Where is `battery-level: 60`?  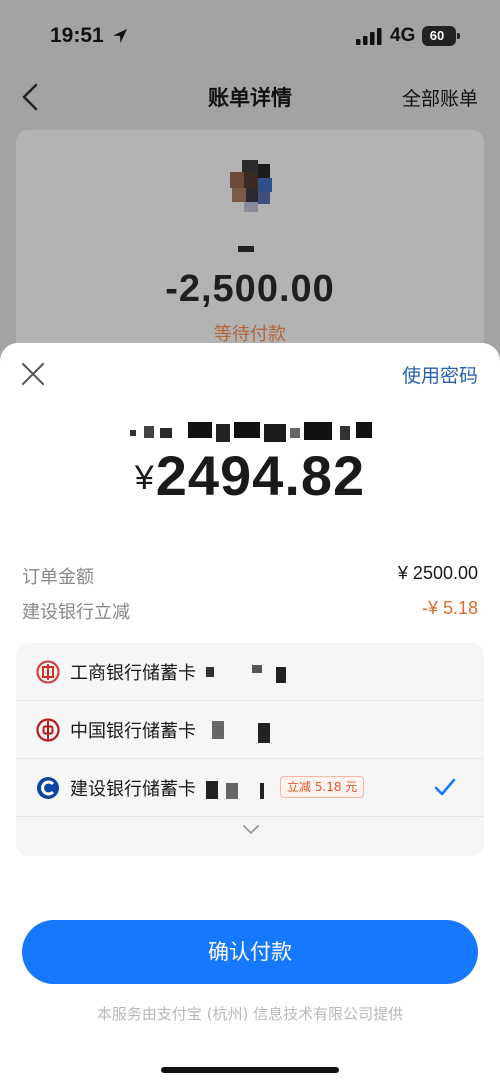
battery-level: 60 is located at coordinates (437, 35).